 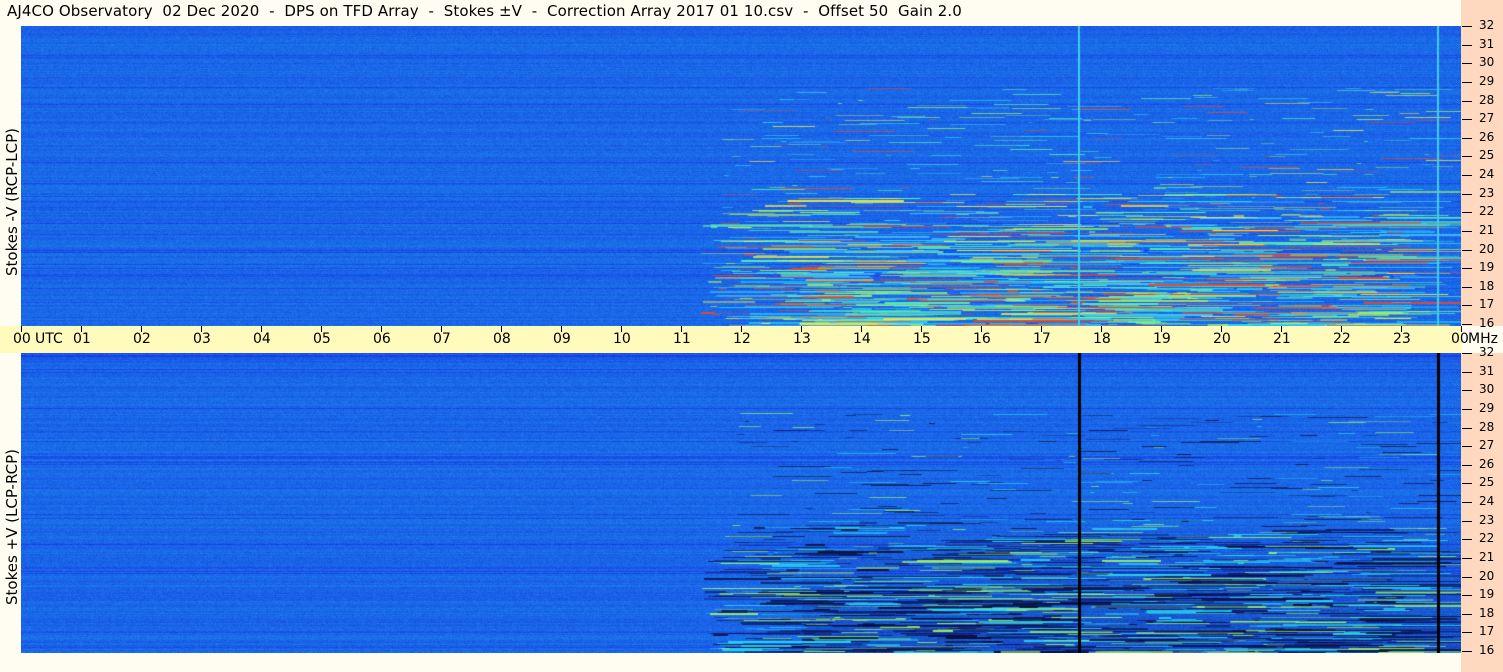 I want to click on utc-tick-label: 08, so click(x=502, y=339).